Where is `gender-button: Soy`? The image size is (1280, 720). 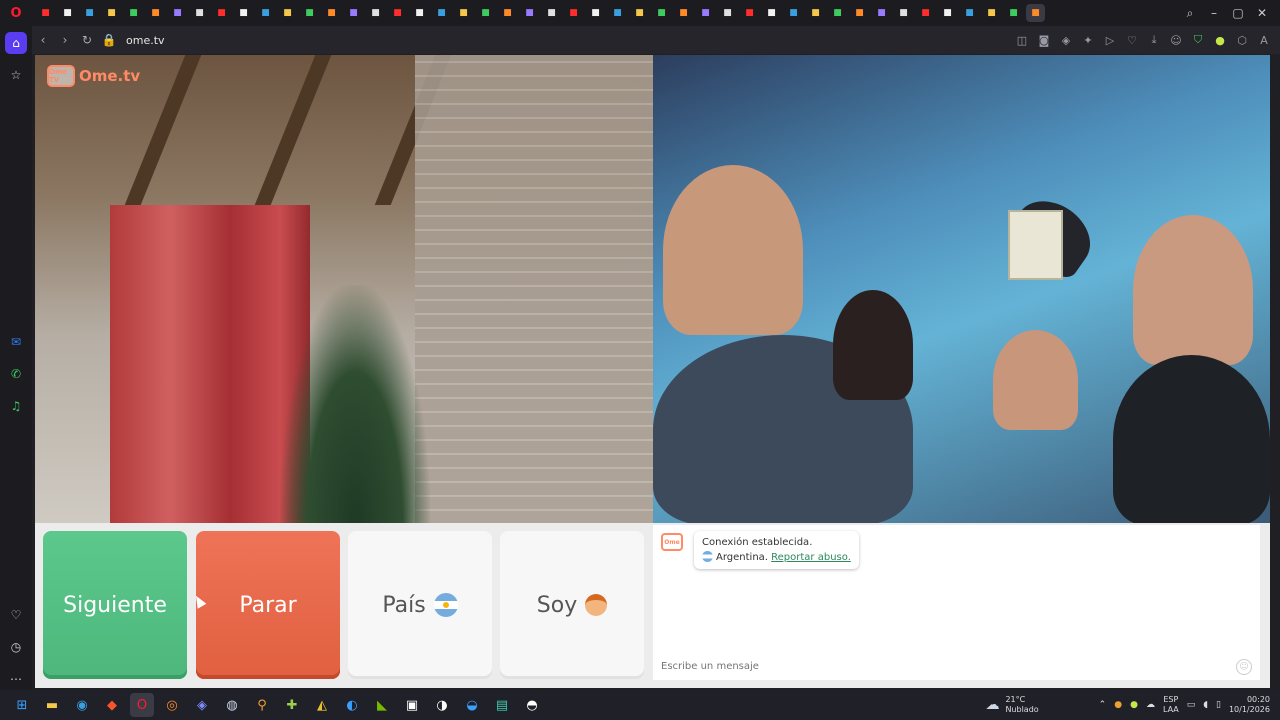
gender-button: Soy is located at coordinates (572, 605).